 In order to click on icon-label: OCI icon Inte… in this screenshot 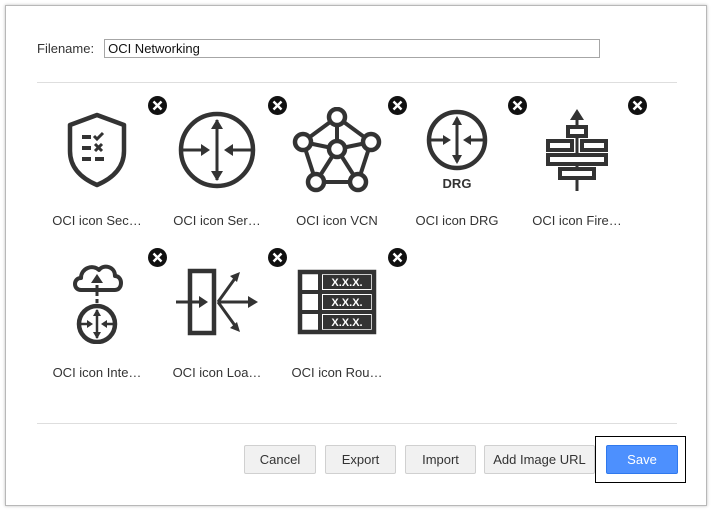, I will do `click(97, 372)`.